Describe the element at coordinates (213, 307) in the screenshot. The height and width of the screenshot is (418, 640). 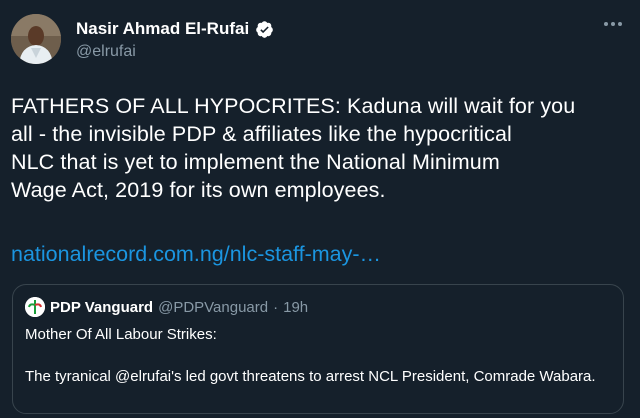
I see `quoted-author-handle: @PDPVanguard` at that location.